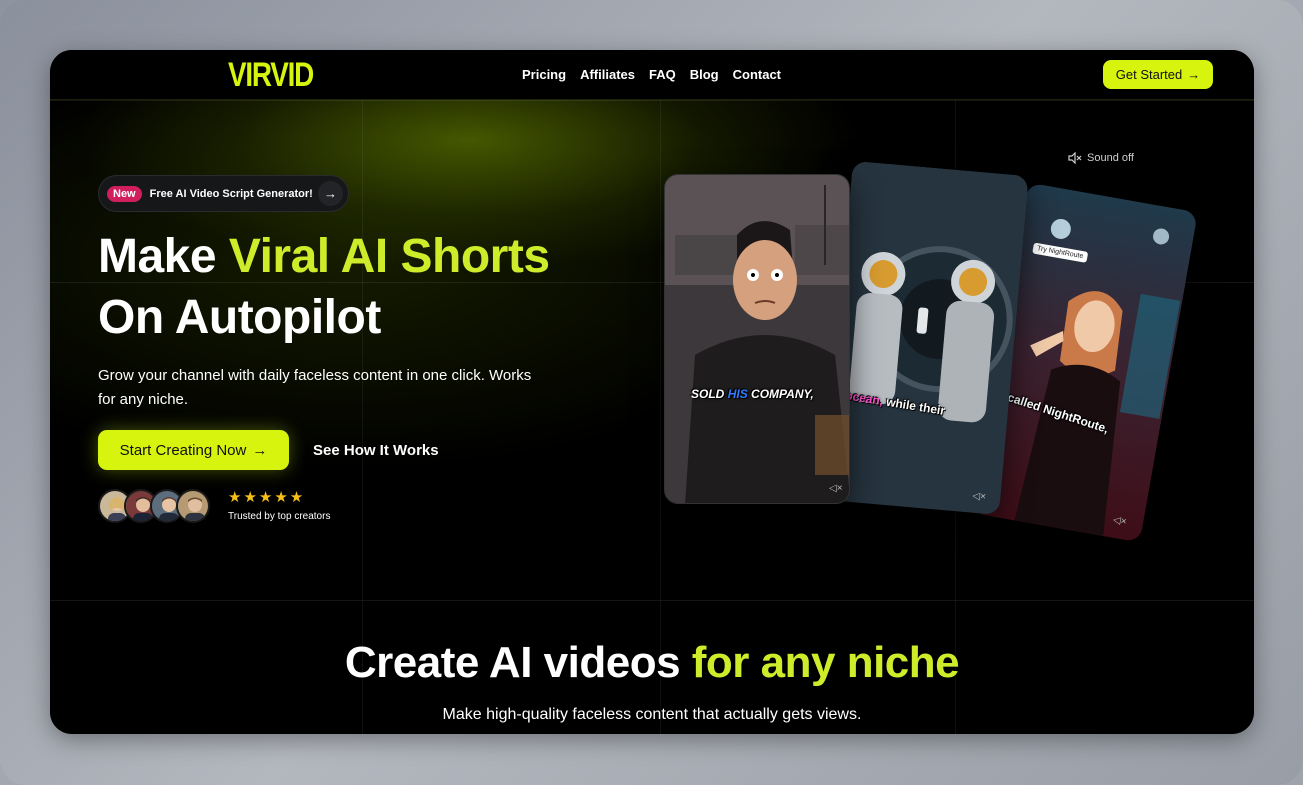 This screenshot has height=785, width=1303. What do you see at coordinates (154, 506) in the screenshot?
I see `creator-avatars` at bounding box center [154, 506].